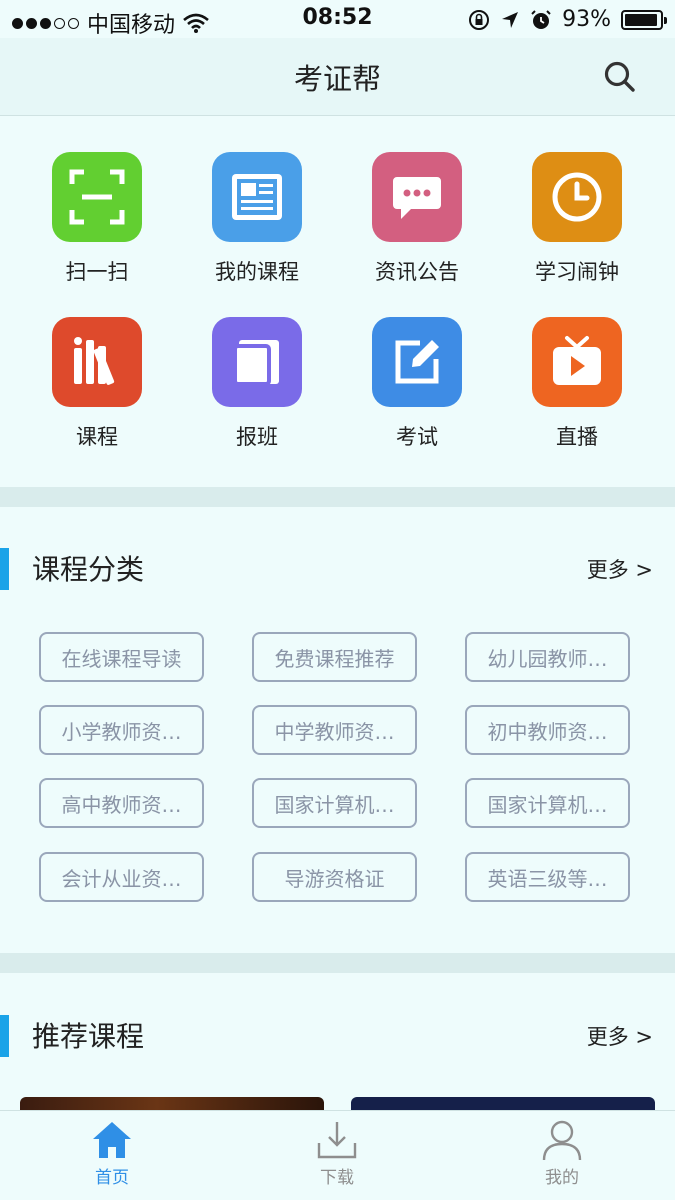 The width and height of the screenshot is (675, 1200). I want to click on section-title: 推荐课程, so click(88, 1036).